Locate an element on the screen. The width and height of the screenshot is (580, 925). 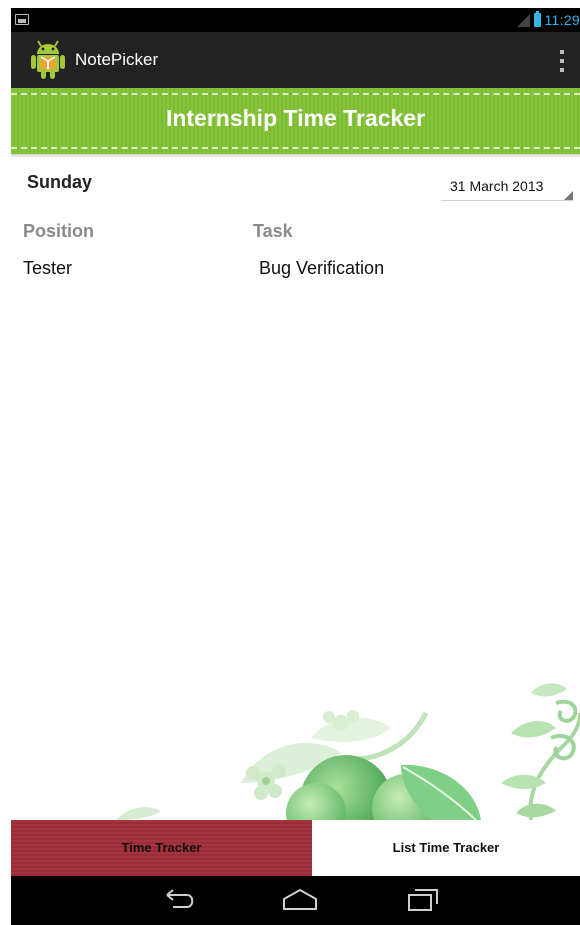
tab-list-time-tracker: List Time Tracker is located at coordinates (446, 848).